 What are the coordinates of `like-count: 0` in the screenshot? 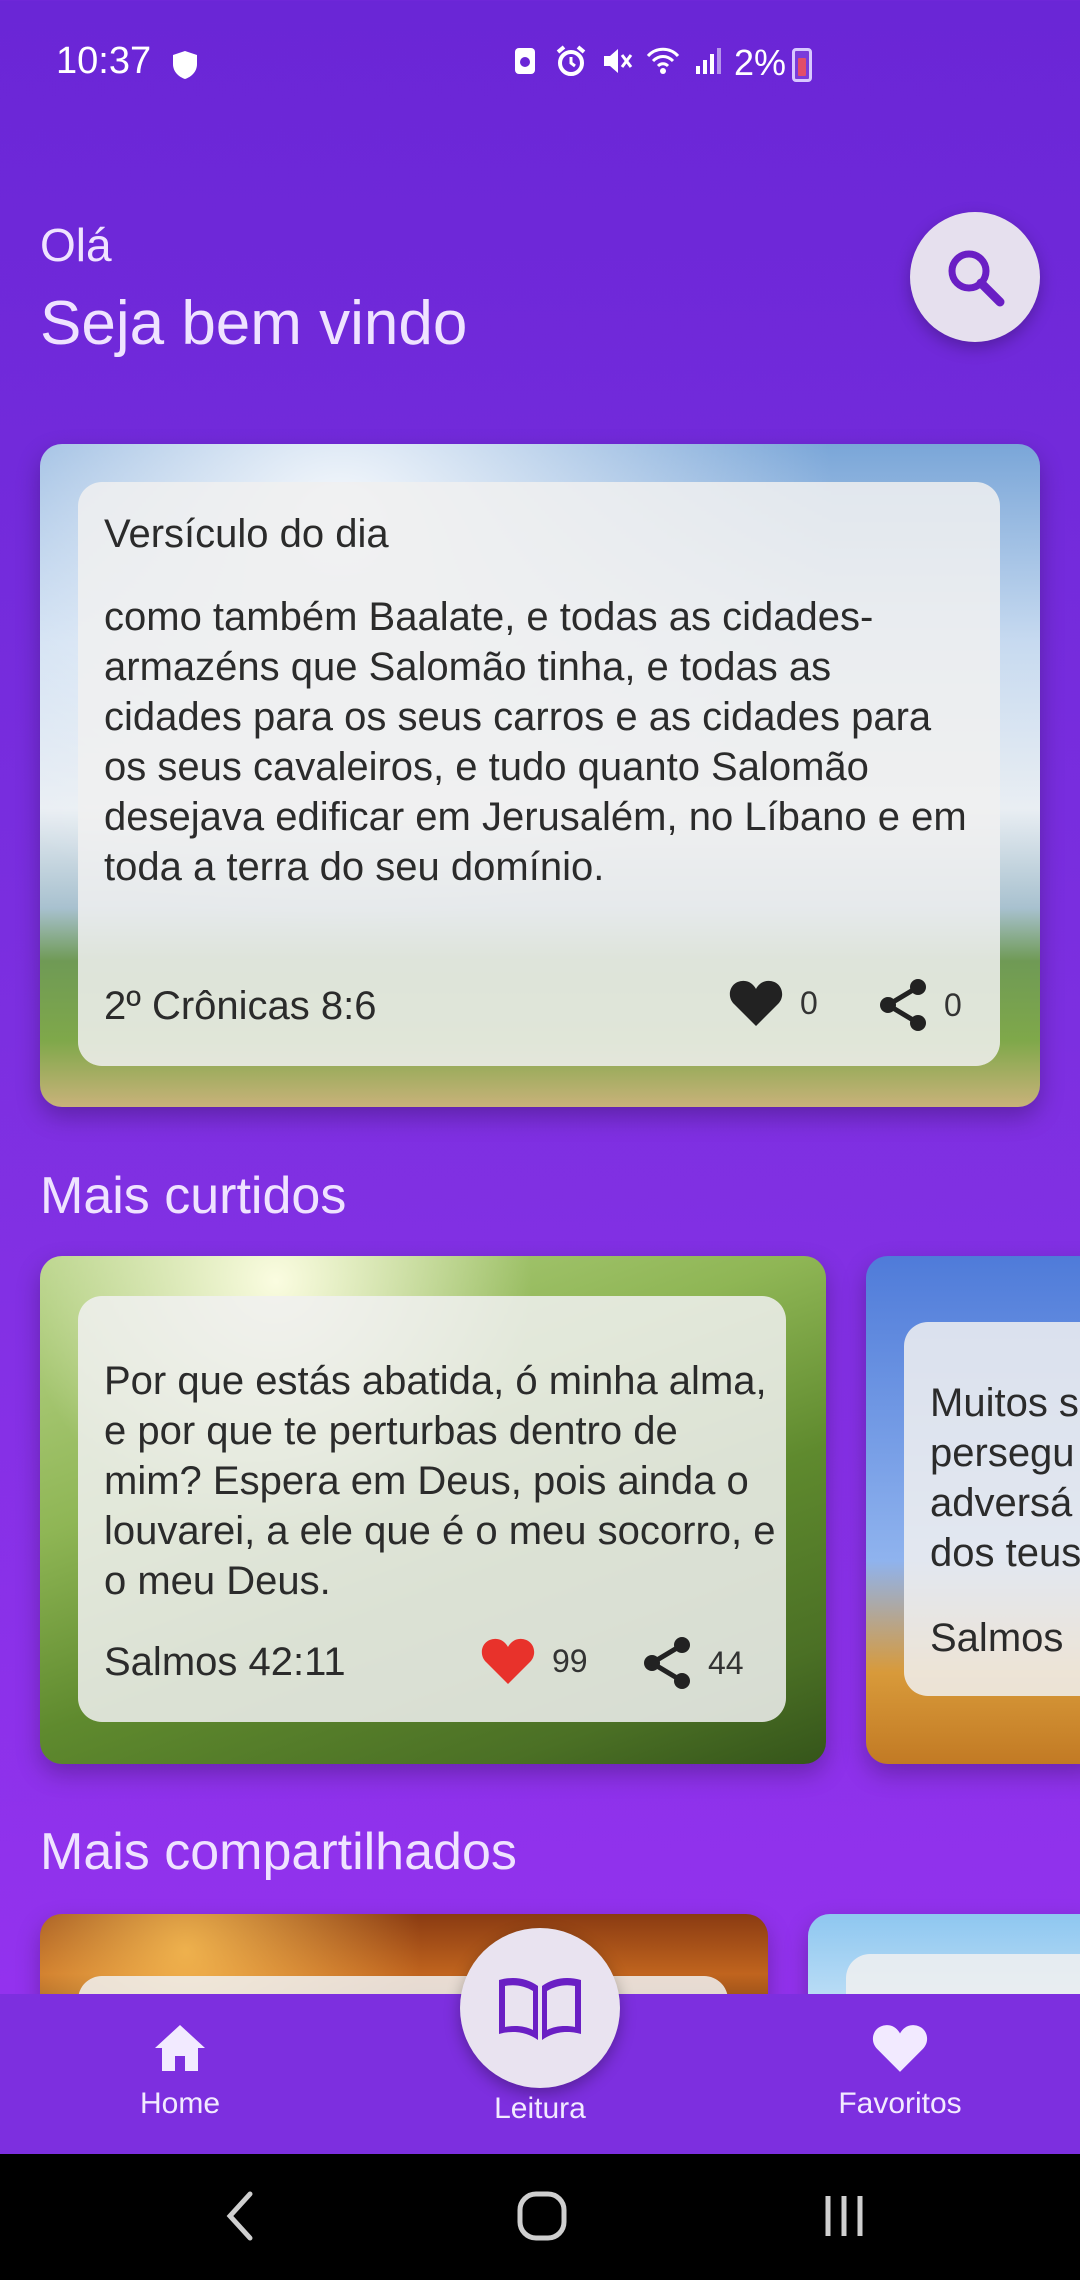 It's located at (809, 1002).